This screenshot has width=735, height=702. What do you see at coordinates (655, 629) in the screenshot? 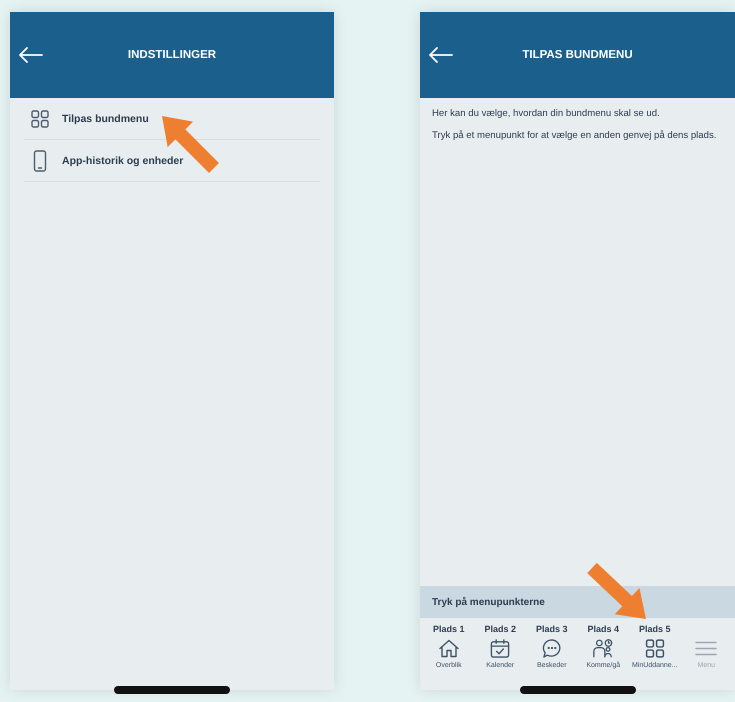
I see `slot-label: Plads 5` at bounding box center [655, 629].